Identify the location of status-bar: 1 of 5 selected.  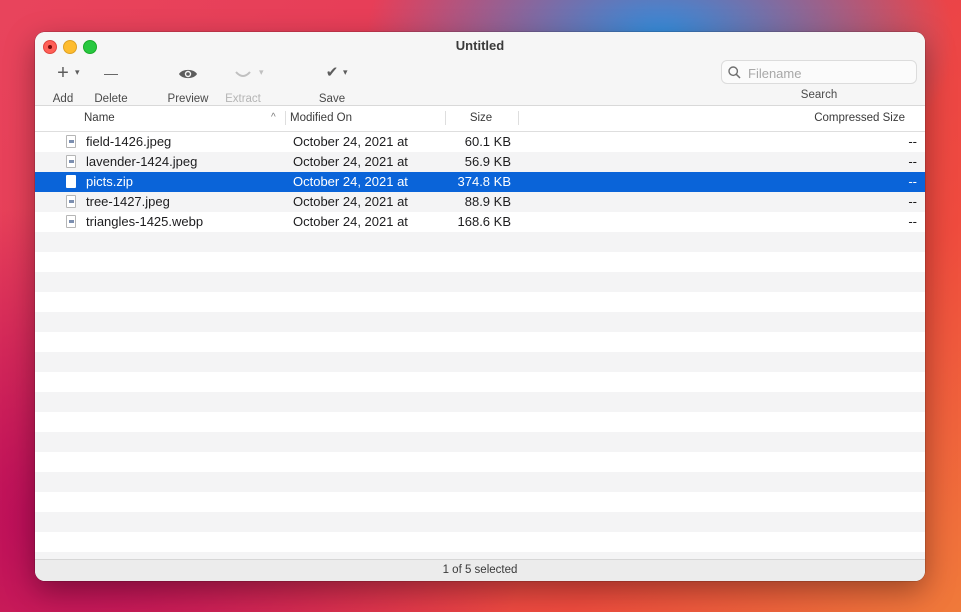
(480, 570).